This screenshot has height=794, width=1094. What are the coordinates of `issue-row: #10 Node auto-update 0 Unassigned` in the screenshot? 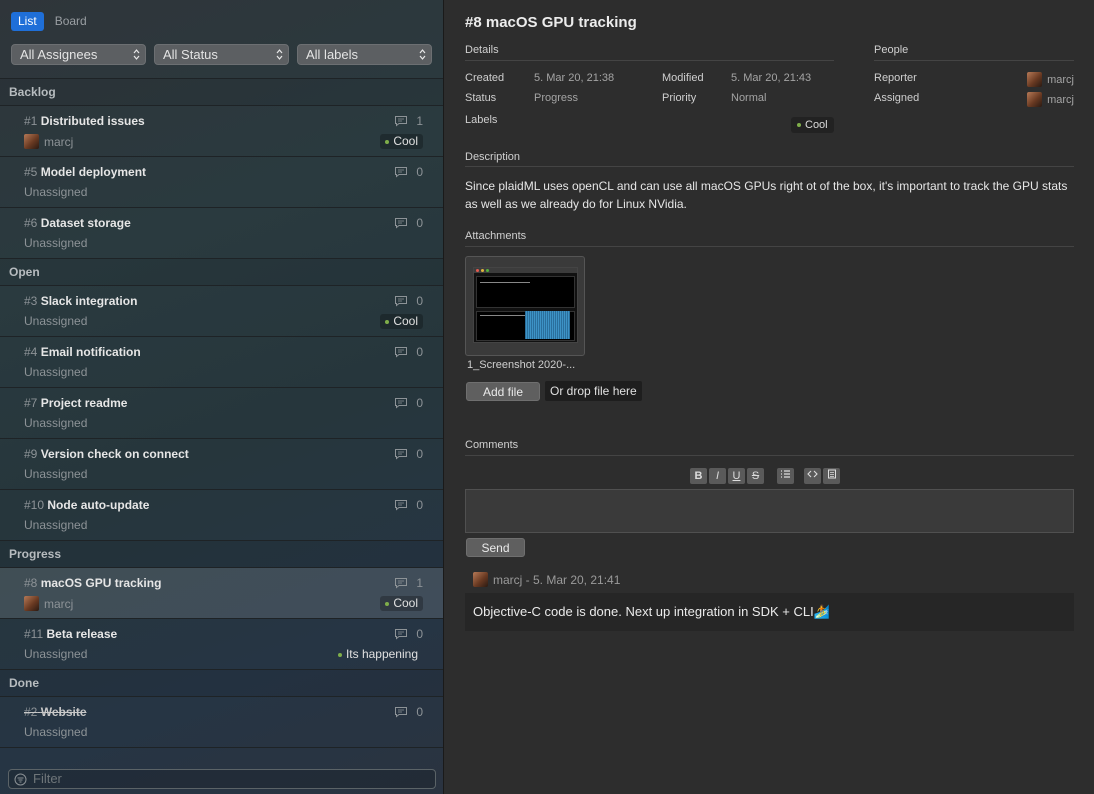 It's located at (221, 515).